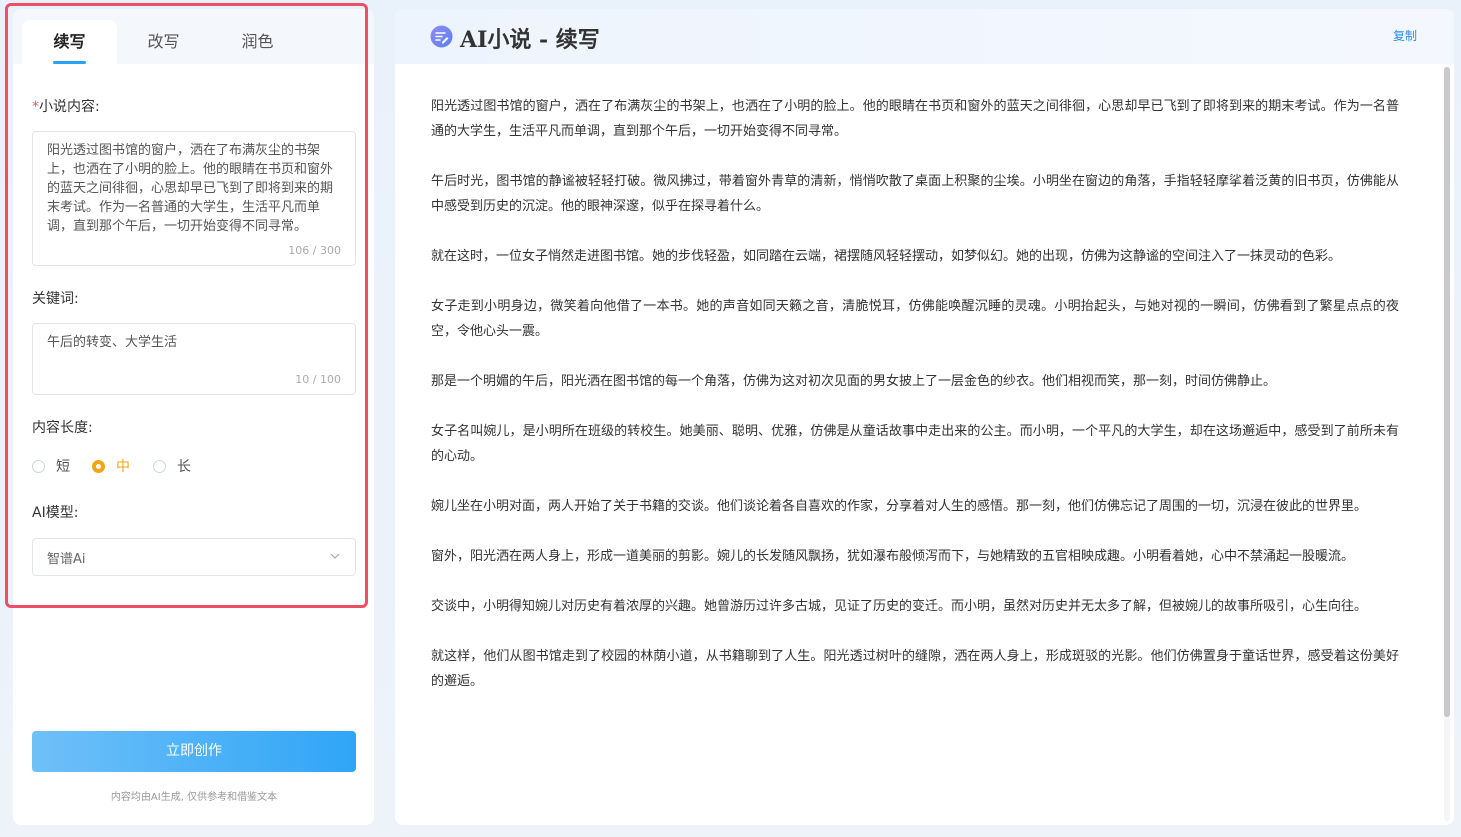 The height and width of the screenshot is (837, 1461). What do you see at coordinates (1405, 35) in the screenshot?
I see `copy-button: 复制` at bounding box center [1405, 35].